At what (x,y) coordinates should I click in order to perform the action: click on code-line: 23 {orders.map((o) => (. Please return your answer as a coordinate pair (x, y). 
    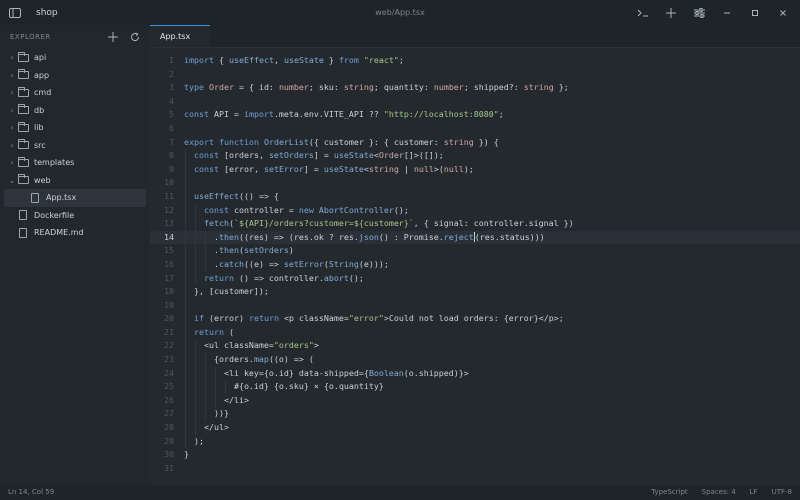
    Looking at the image, I should click on (475, 360).